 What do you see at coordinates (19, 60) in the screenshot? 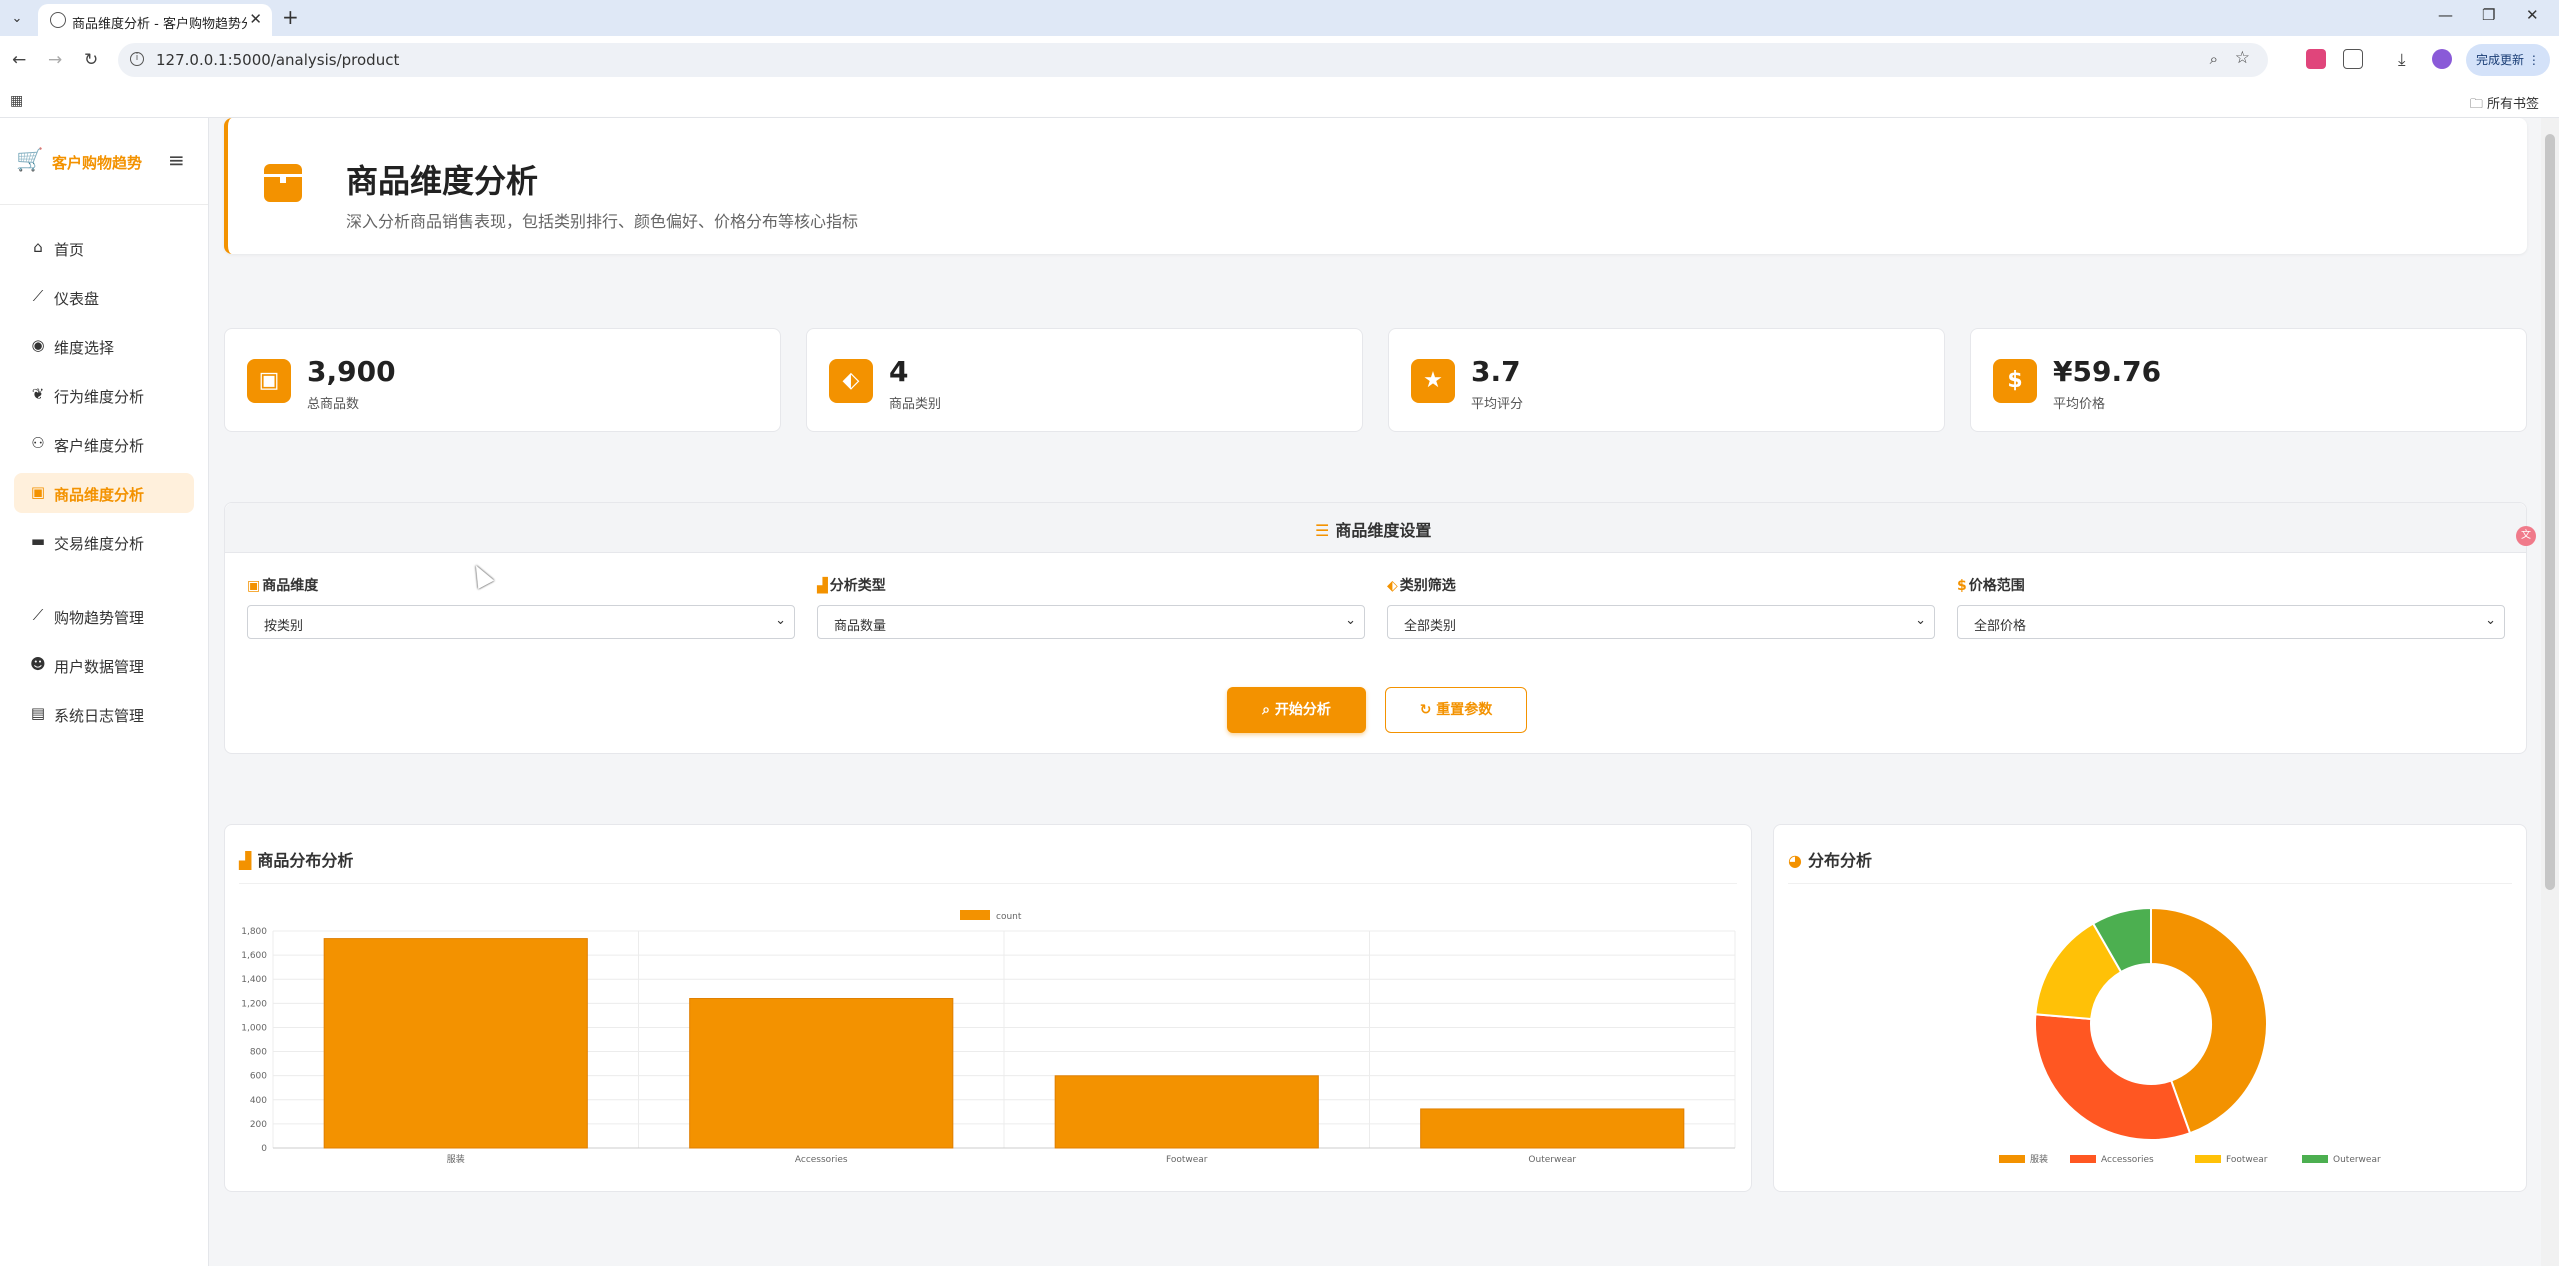
I see `back-arrow-icon: ←` at bounding box center [19, 60].